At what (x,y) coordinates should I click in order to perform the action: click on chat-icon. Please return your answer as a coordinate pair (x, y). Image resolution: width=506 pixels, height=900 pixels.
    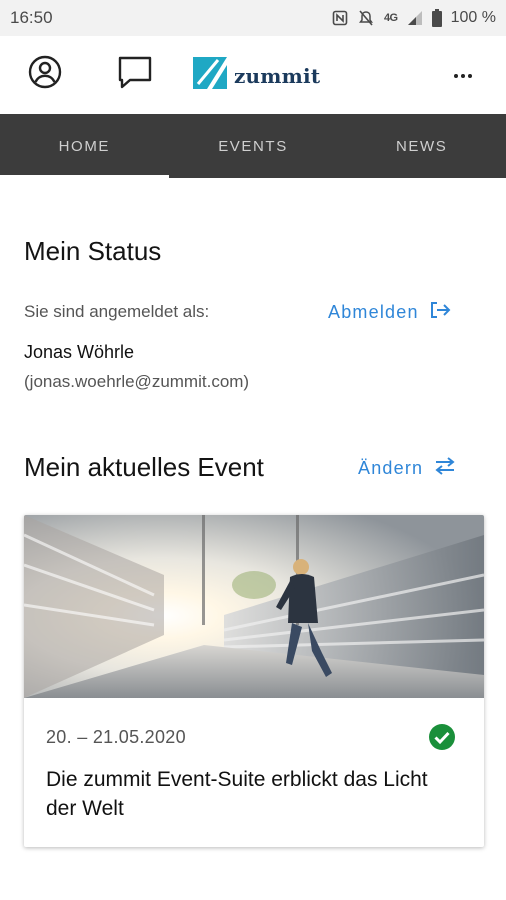
    Looking at the image, I should click on (135, 74).